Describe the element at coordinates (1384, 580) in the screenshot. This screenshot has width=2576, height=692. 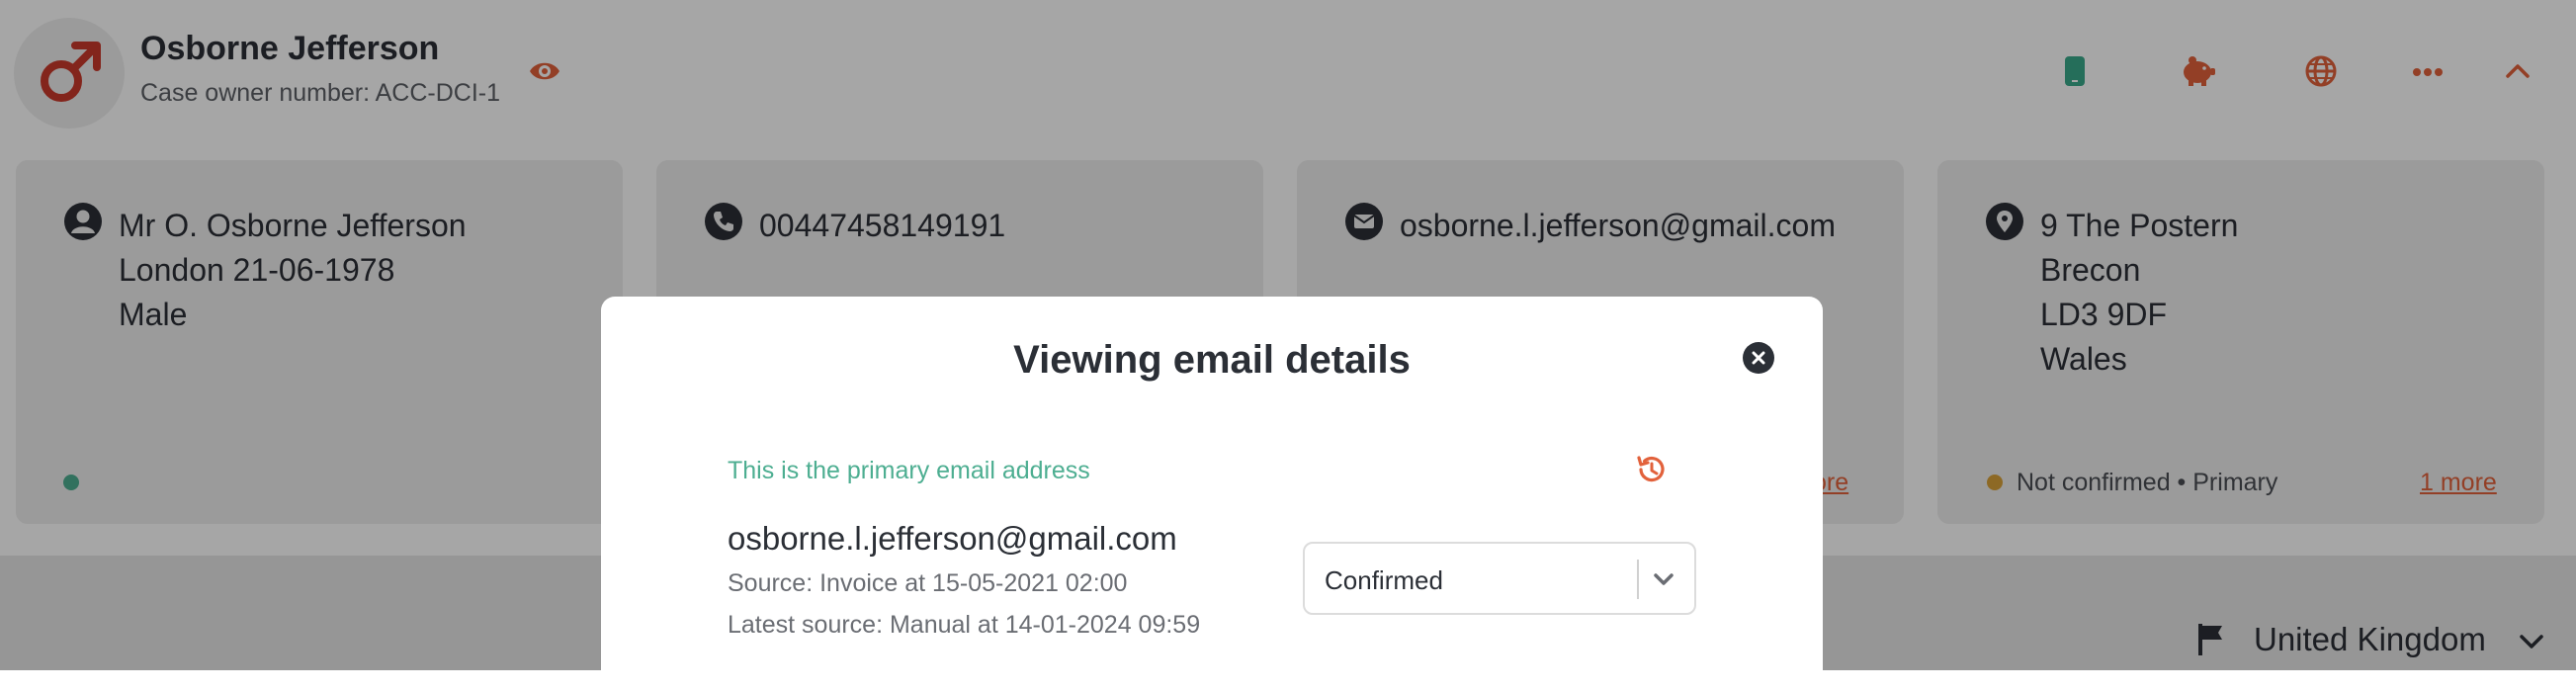
I see `status-select-value: Confirmed` at that location.